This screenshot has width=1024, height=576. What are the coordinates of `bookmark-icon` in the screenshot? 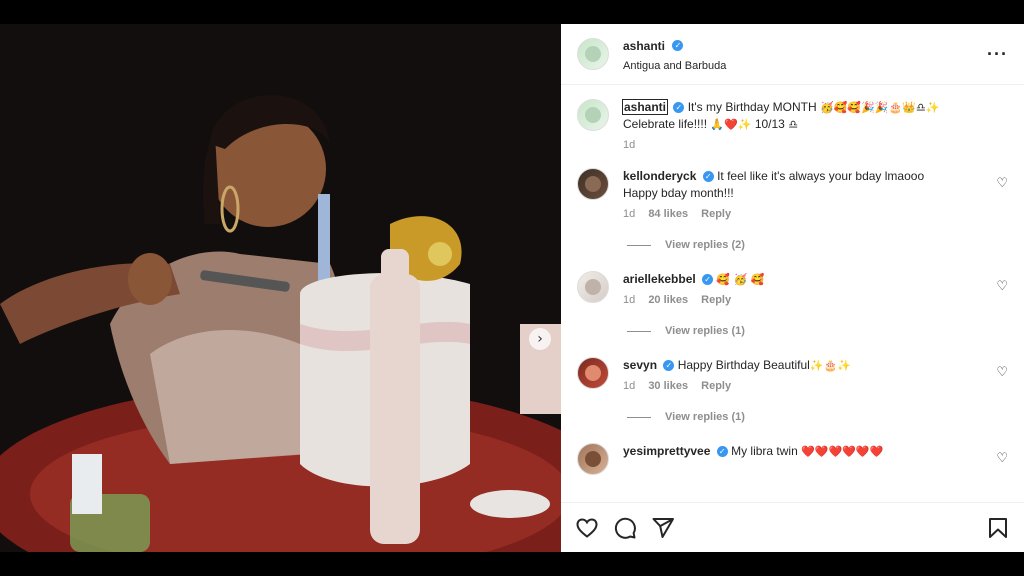 It's located at (998, 527).